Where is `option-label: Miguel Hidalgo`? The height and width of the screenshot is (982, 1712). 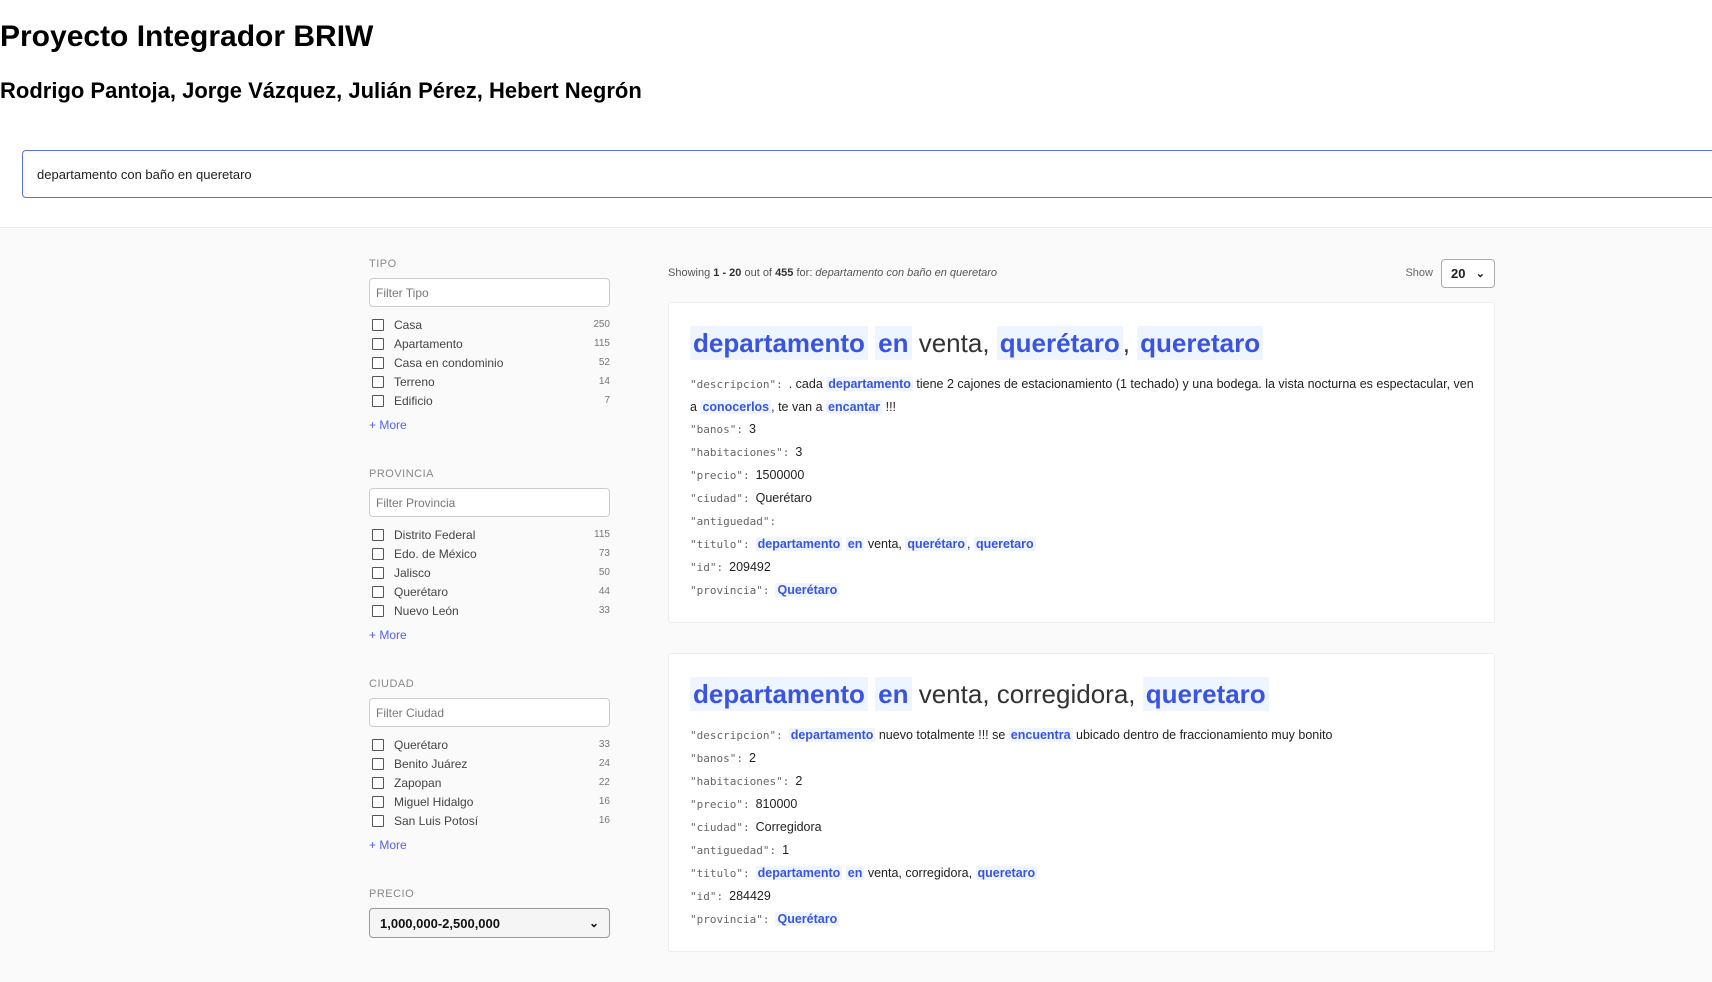 option-label: Miguel Hidalgo is located at coordinates (434, 801).